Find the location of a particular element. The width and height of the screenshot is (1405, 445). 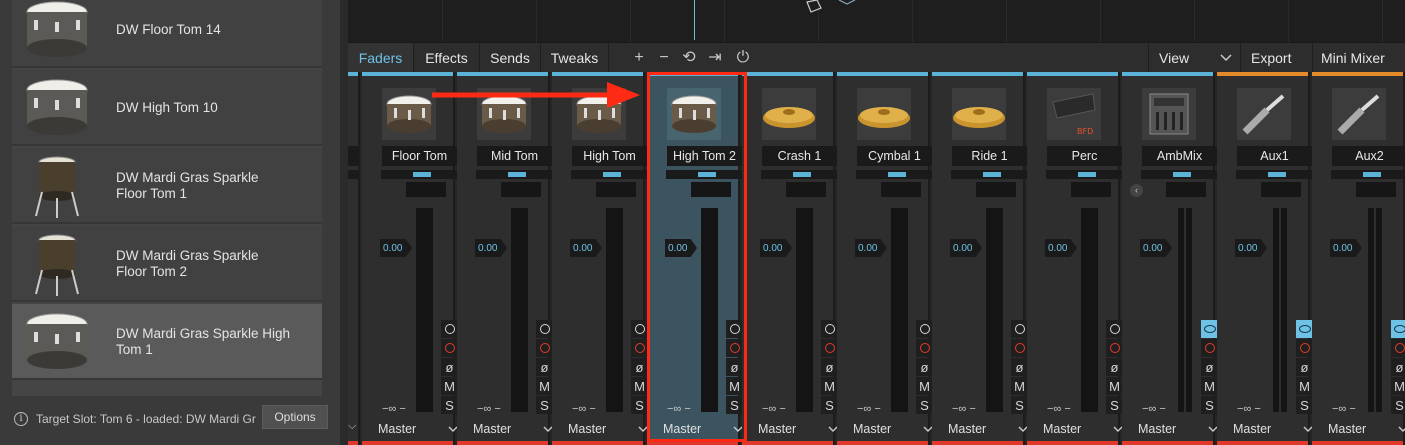

chevron-left-icon: ‹ is located at coordinates (1136, 190).